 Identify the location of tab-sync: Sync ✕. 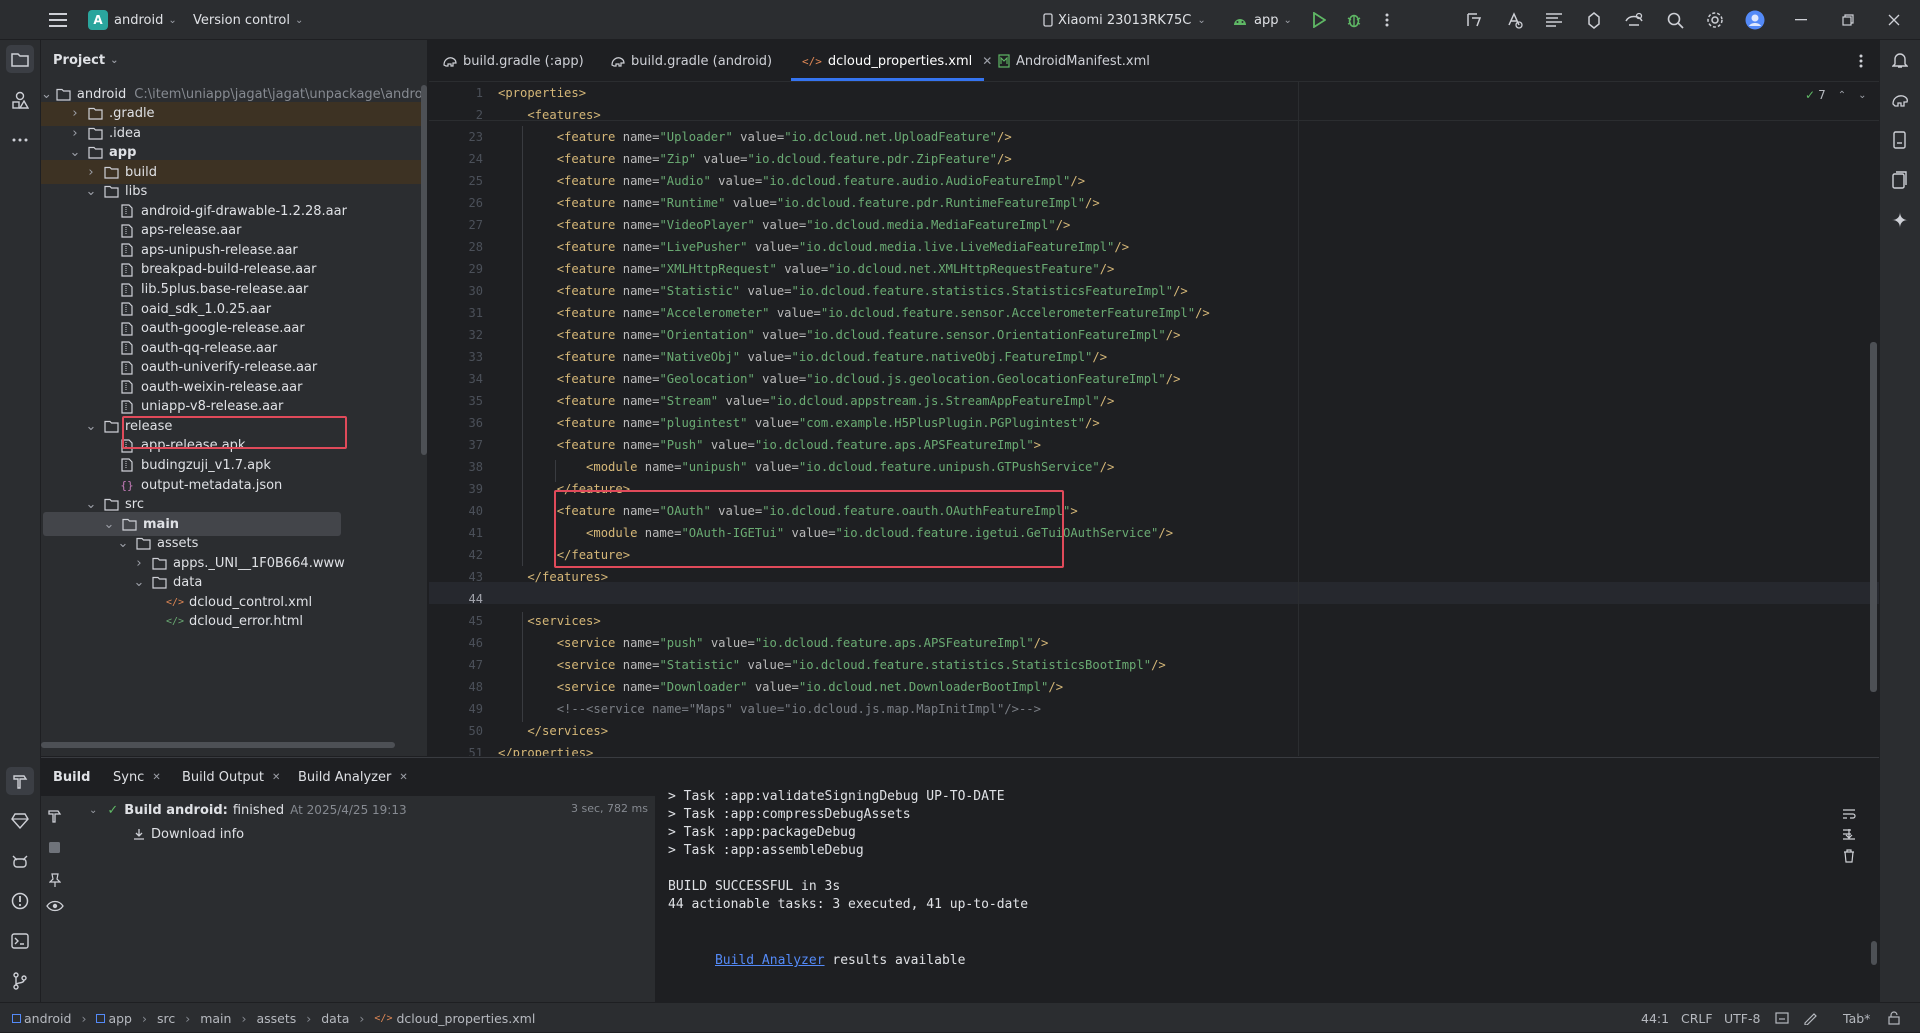
(137, 777).